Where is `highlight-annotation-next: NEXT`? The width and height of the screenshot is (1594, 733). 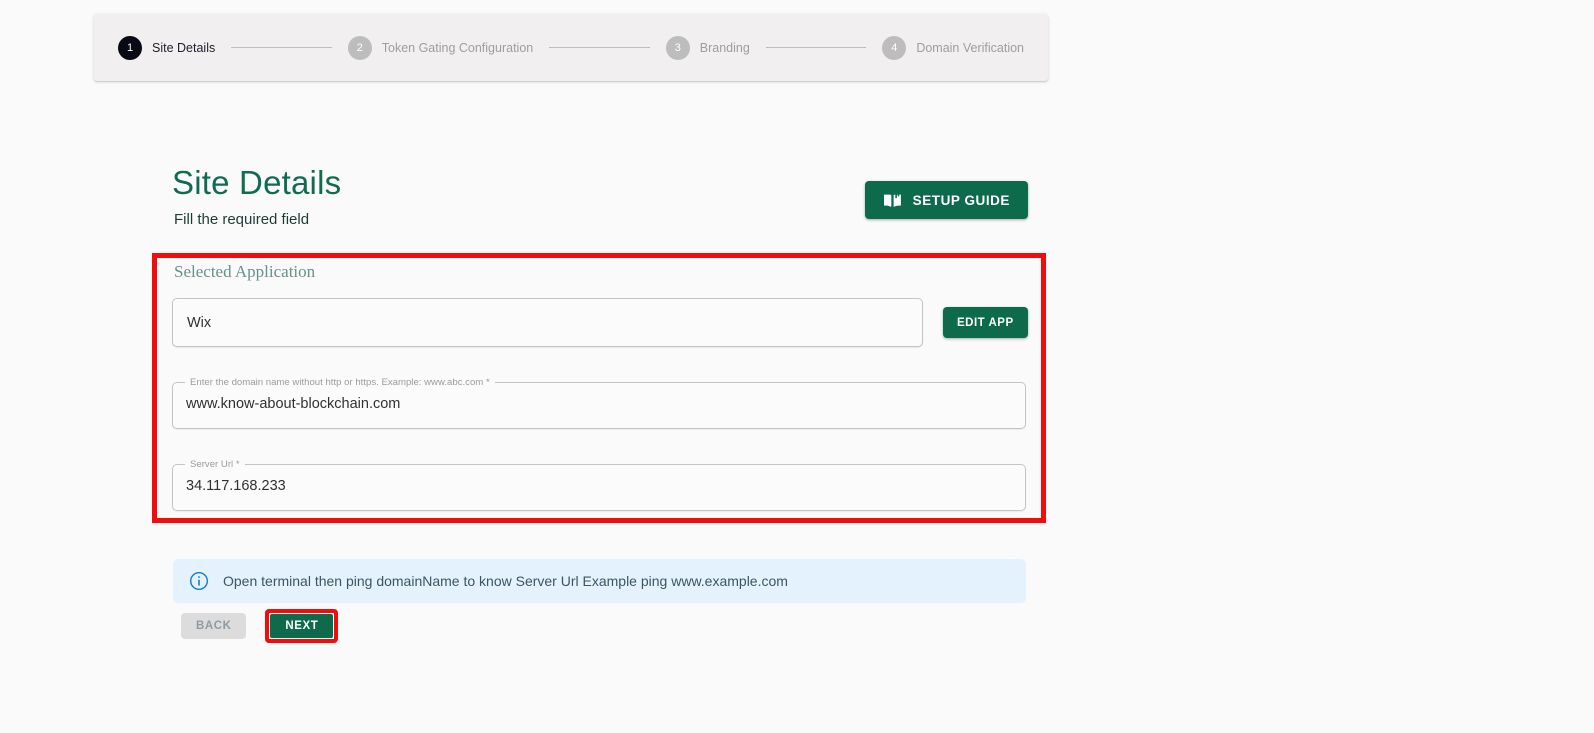 highlight-annotation-next: NEXT is located at coordinates (302, 626).